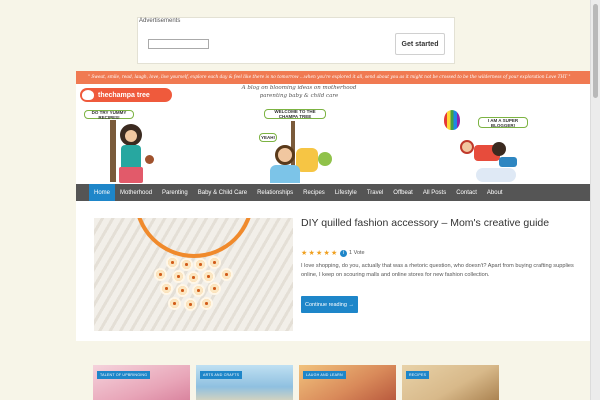 The height and width of the screenshot is (400, 600). What do you see at coordinates (109, 115) in the screenshot?
I see `recipes-sign: DO TRY YUMMY RECIPES!` at bounding box center [109, 115].